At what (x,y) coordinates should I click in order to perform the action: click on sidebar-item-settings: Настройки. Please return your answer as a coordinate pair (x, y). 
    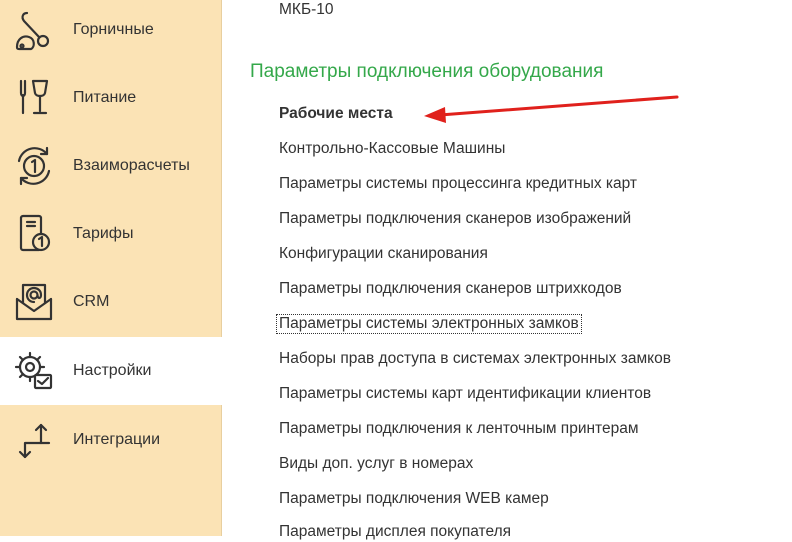
    Looking at the image, I should click on (111, 371).